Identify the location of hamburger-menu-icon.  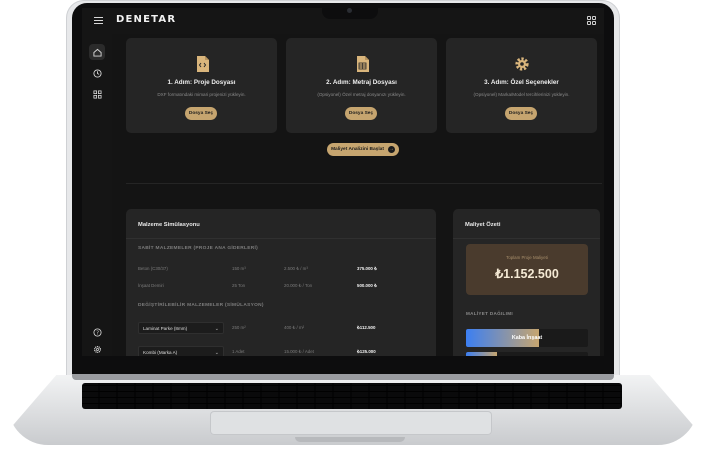
(98, 21).